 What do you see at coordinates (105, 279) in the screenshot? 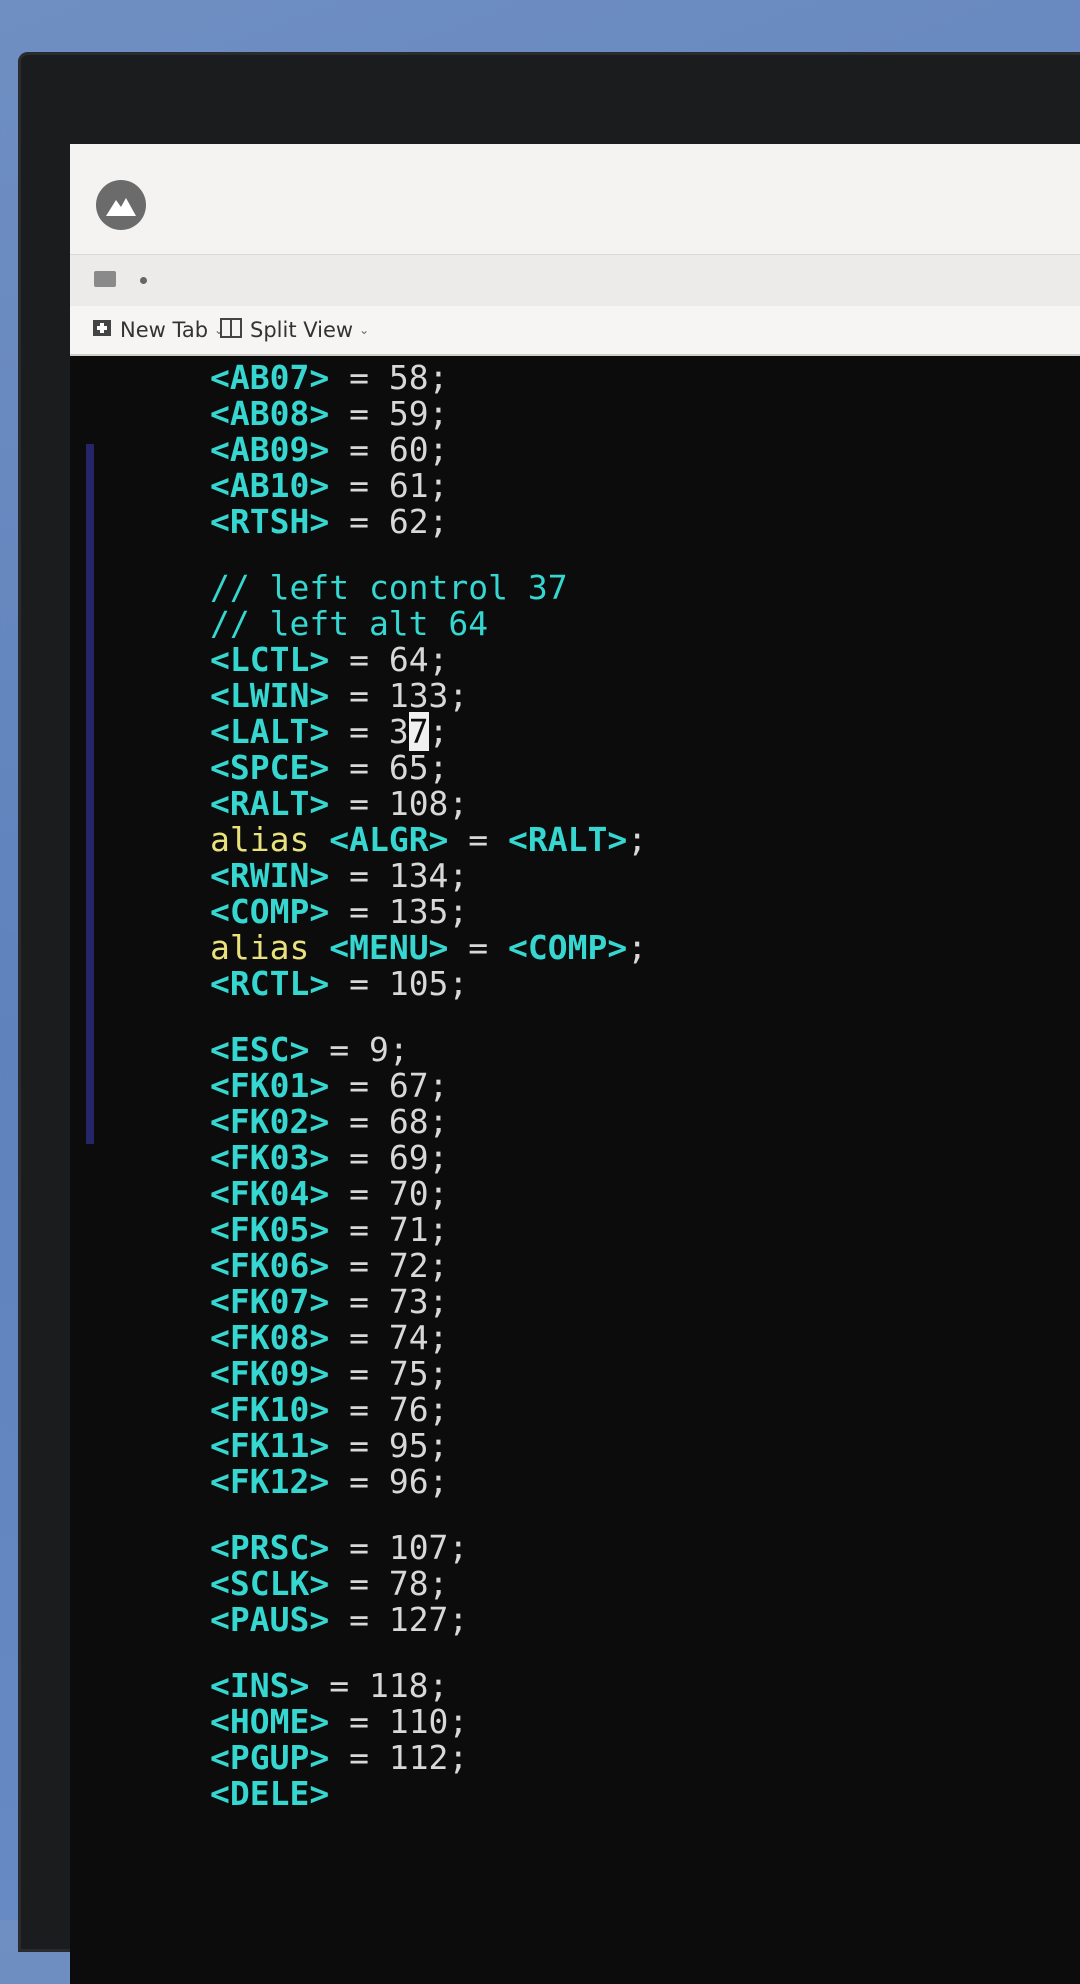
I see `terminal-icon` at bounding box center [105, 279].